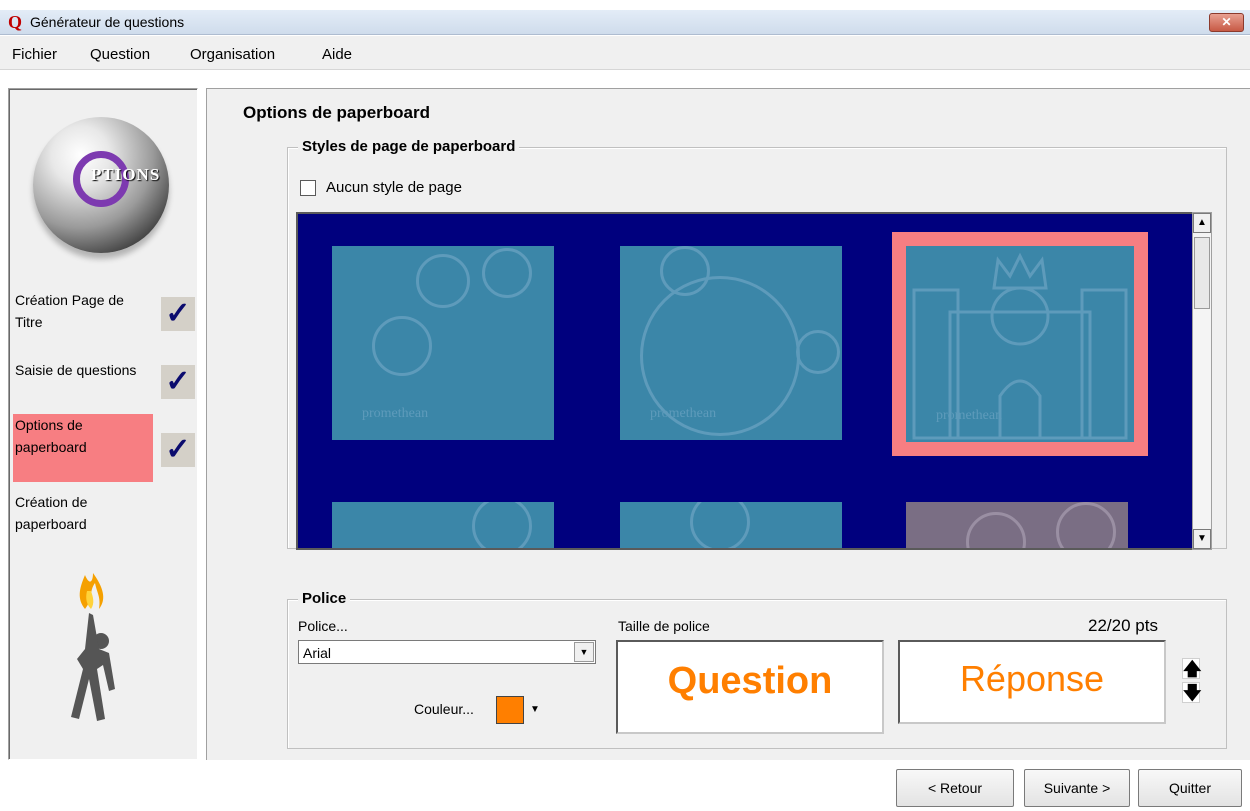 The width and height of the screenshot is (1250, 811). Describe the element at coordinates (1020, 344) in the screenshot. I see `style-thumbnail-castle: promethean` at that location.